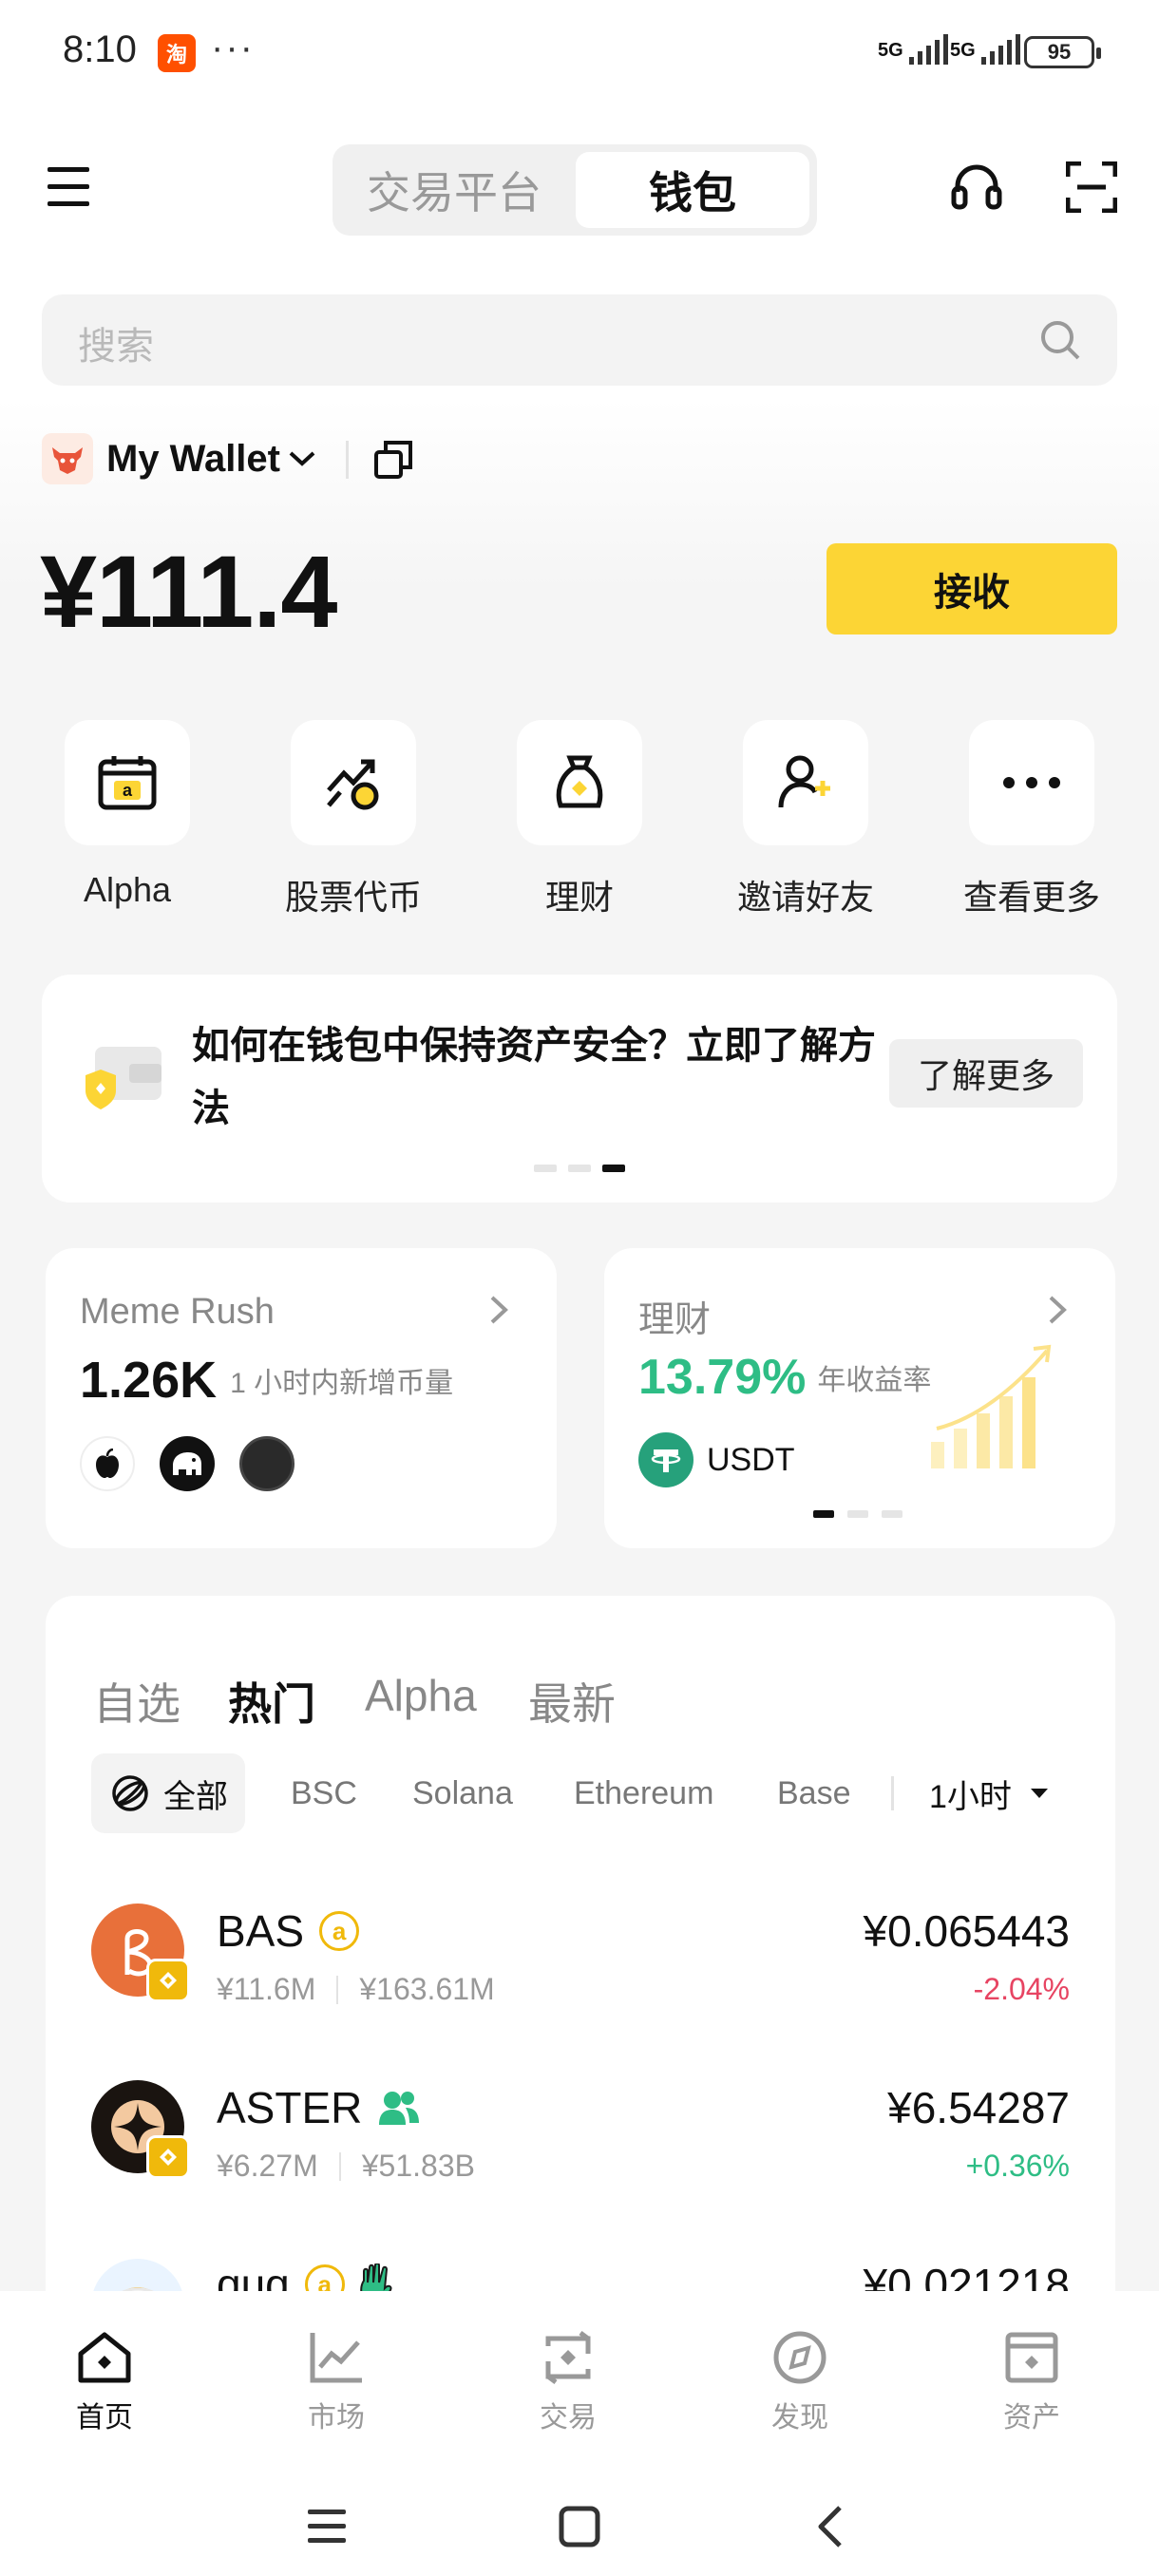  I want to click on quick-action-stock-token: 股票代币, so click(353, 819).